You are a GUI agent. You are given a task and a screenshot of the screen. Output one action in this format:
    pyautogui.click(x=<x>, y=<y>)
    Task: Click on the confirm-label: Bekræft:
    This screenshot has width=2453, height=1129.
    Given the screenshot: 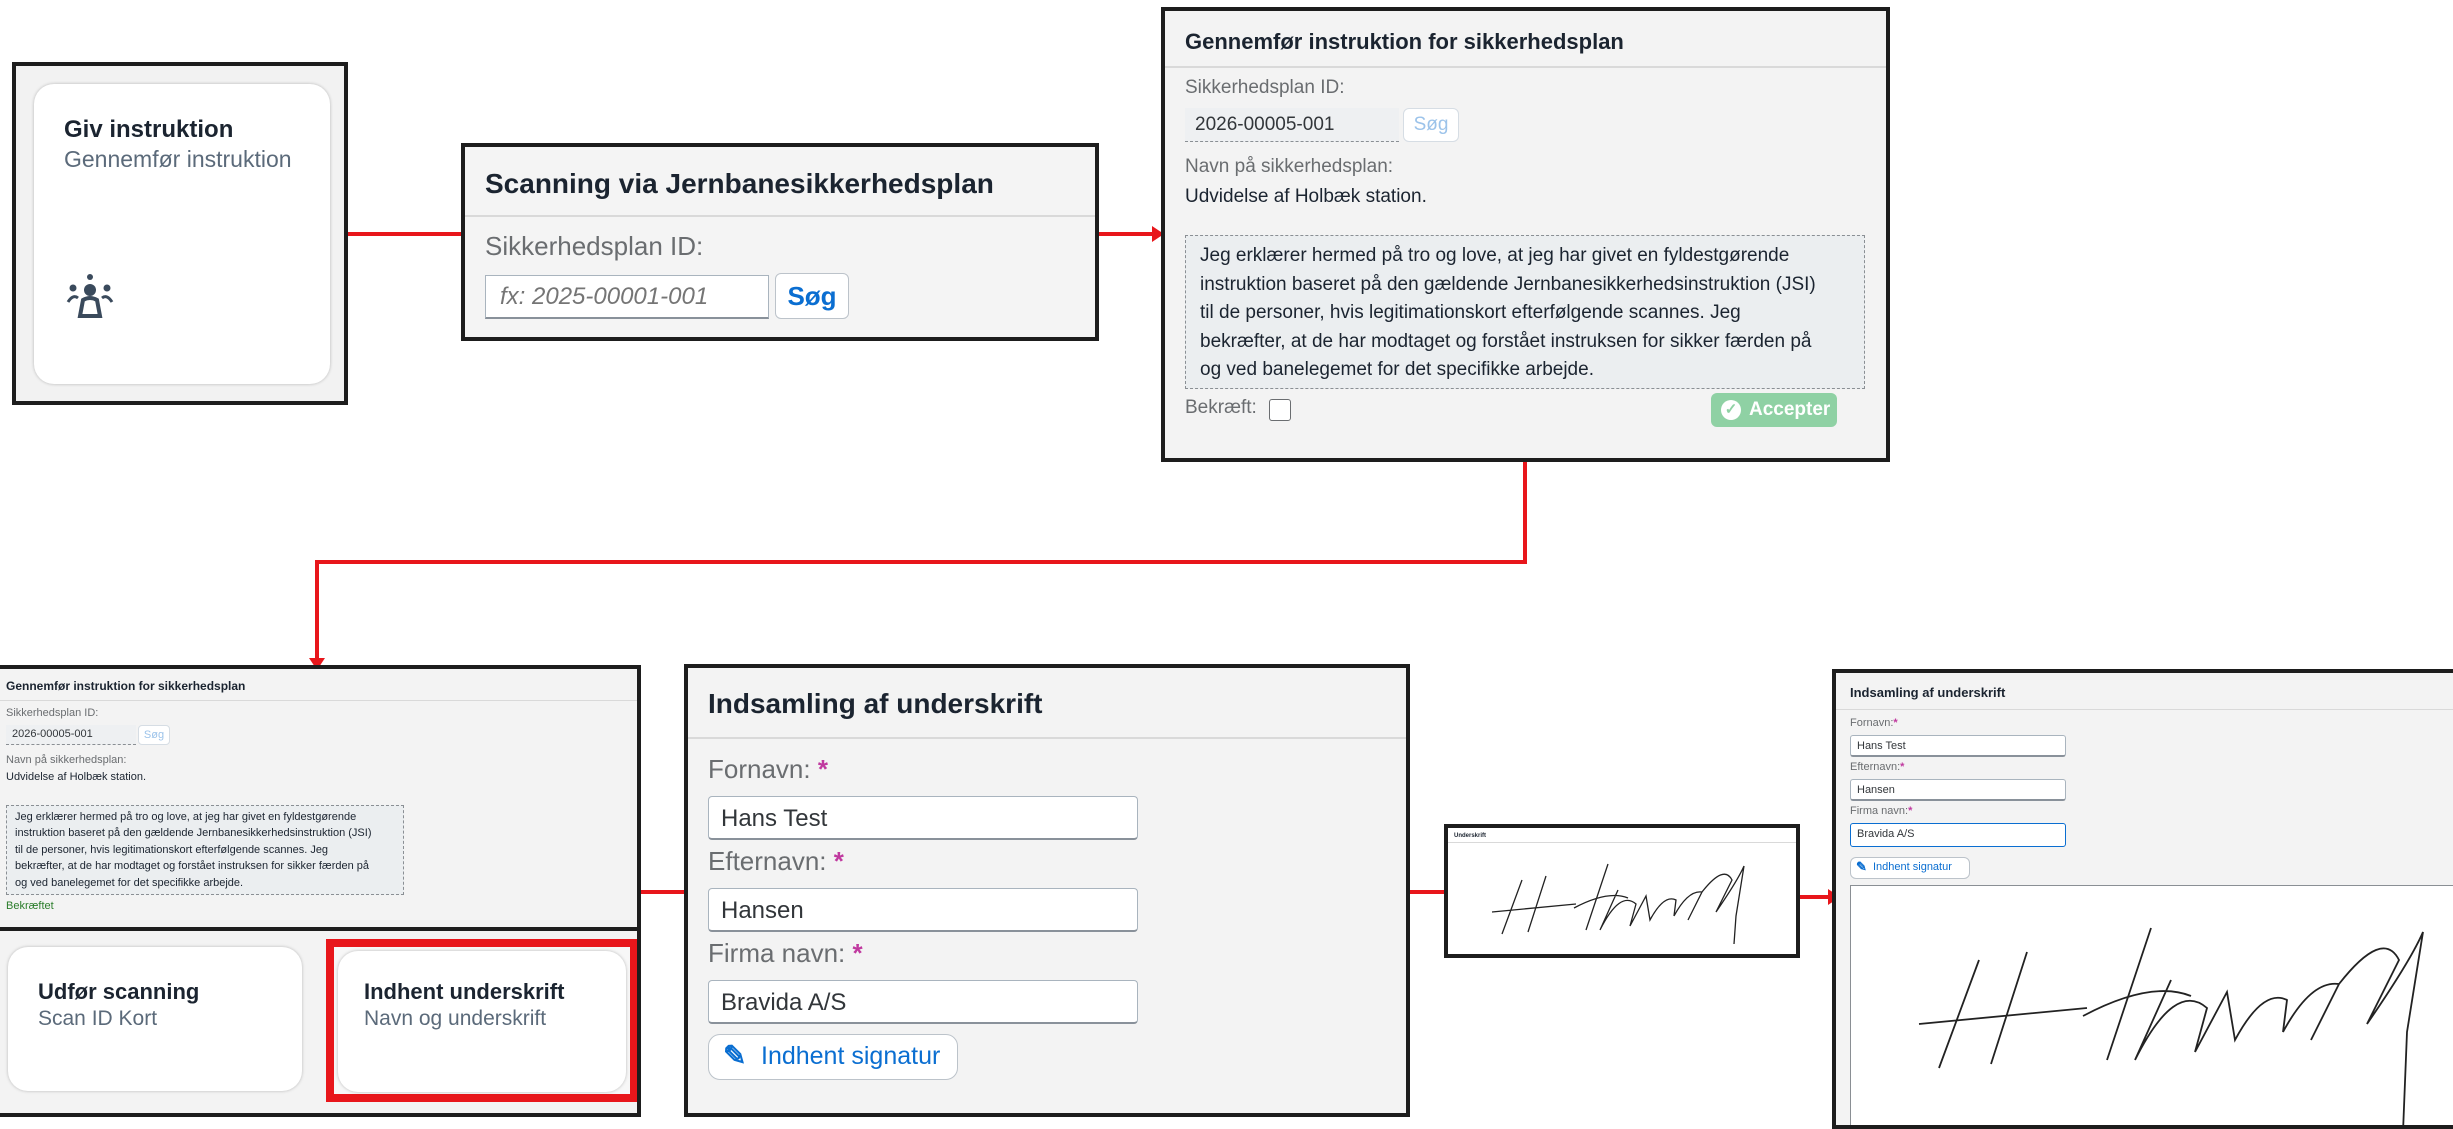 What is the action you would take?
    pyautogui.click(x=1221, y=407)
    